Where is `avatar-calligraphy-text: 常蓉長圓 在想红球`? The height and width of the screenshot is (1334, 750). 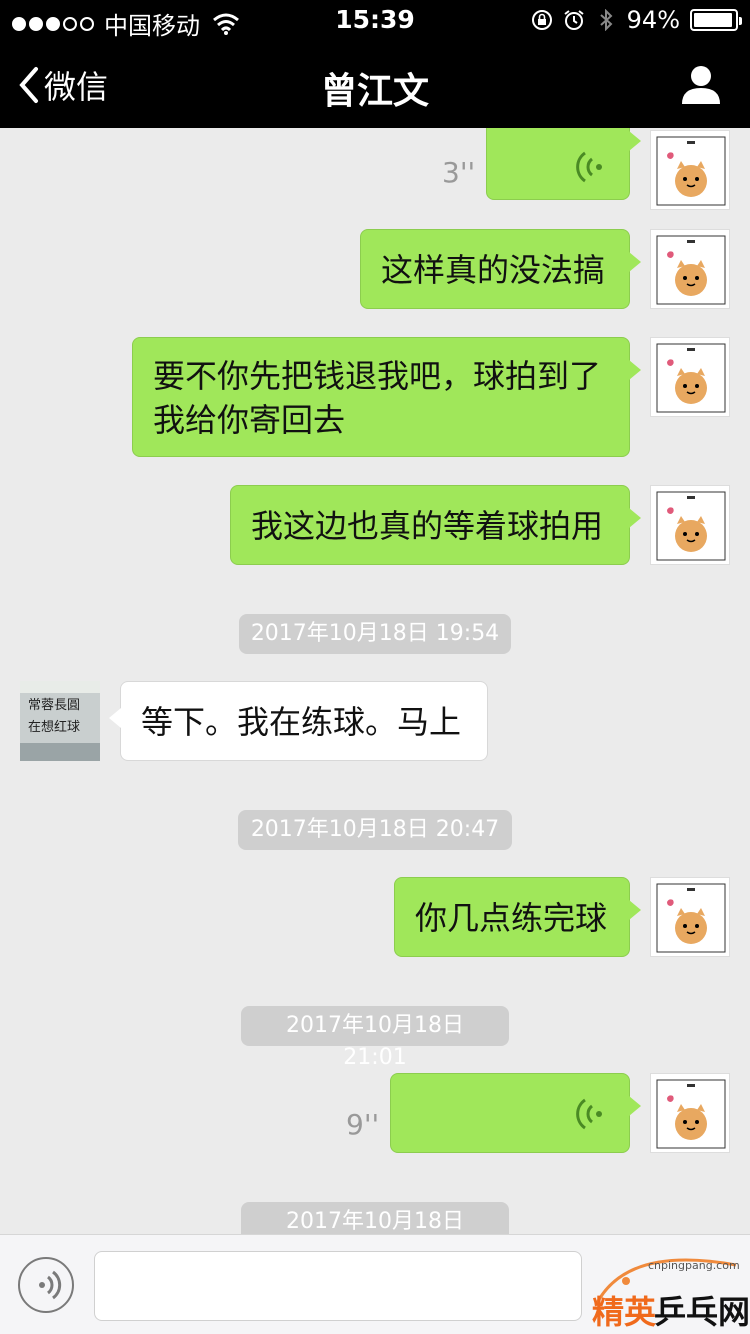
avatar-calligraphy-text: 常蓉長圓 在想红球 is located at coordinates (54, 716).